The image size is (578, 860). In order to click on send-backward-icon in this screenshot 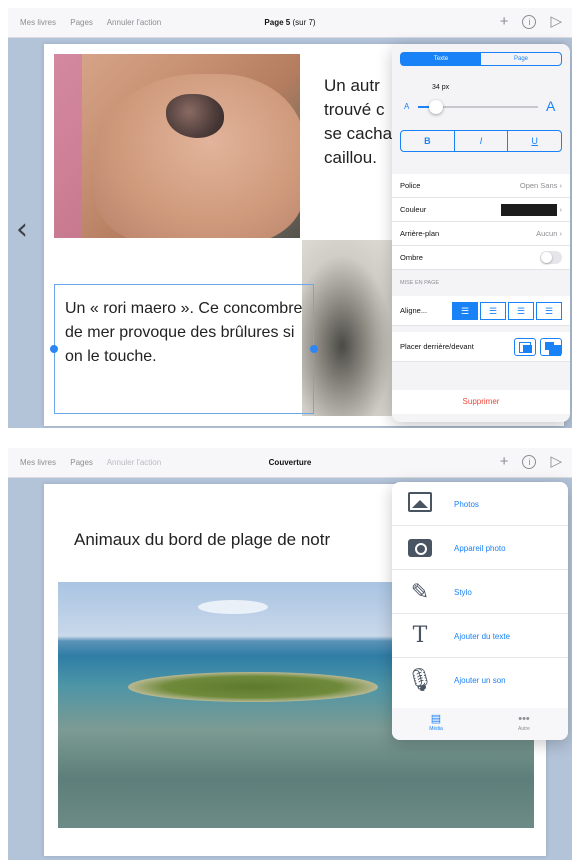, I will do `click(525, 346)`.